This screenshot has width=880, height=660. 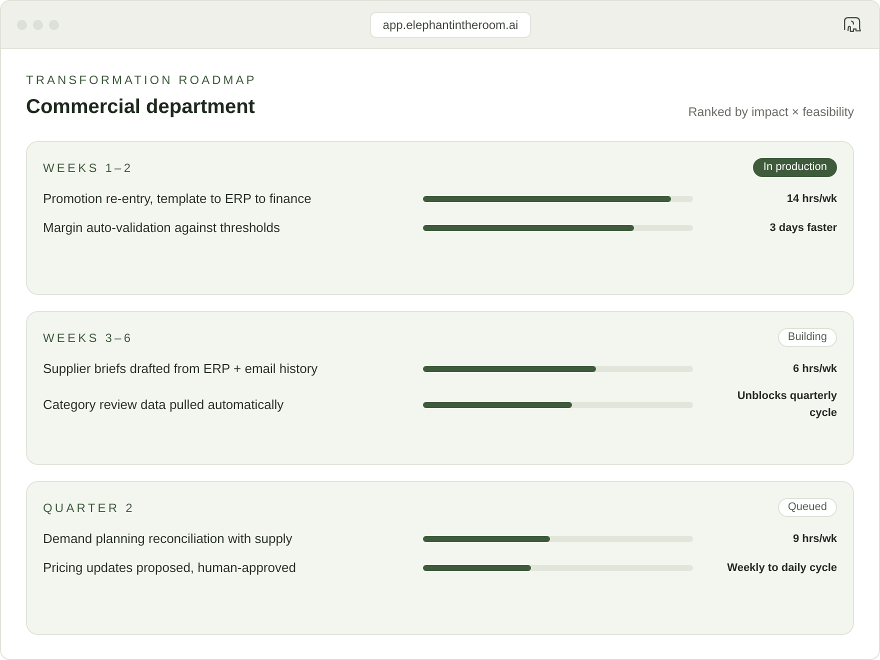 I want to click on task-label: Category review data pulled automatically, so click(x=164, y=405).